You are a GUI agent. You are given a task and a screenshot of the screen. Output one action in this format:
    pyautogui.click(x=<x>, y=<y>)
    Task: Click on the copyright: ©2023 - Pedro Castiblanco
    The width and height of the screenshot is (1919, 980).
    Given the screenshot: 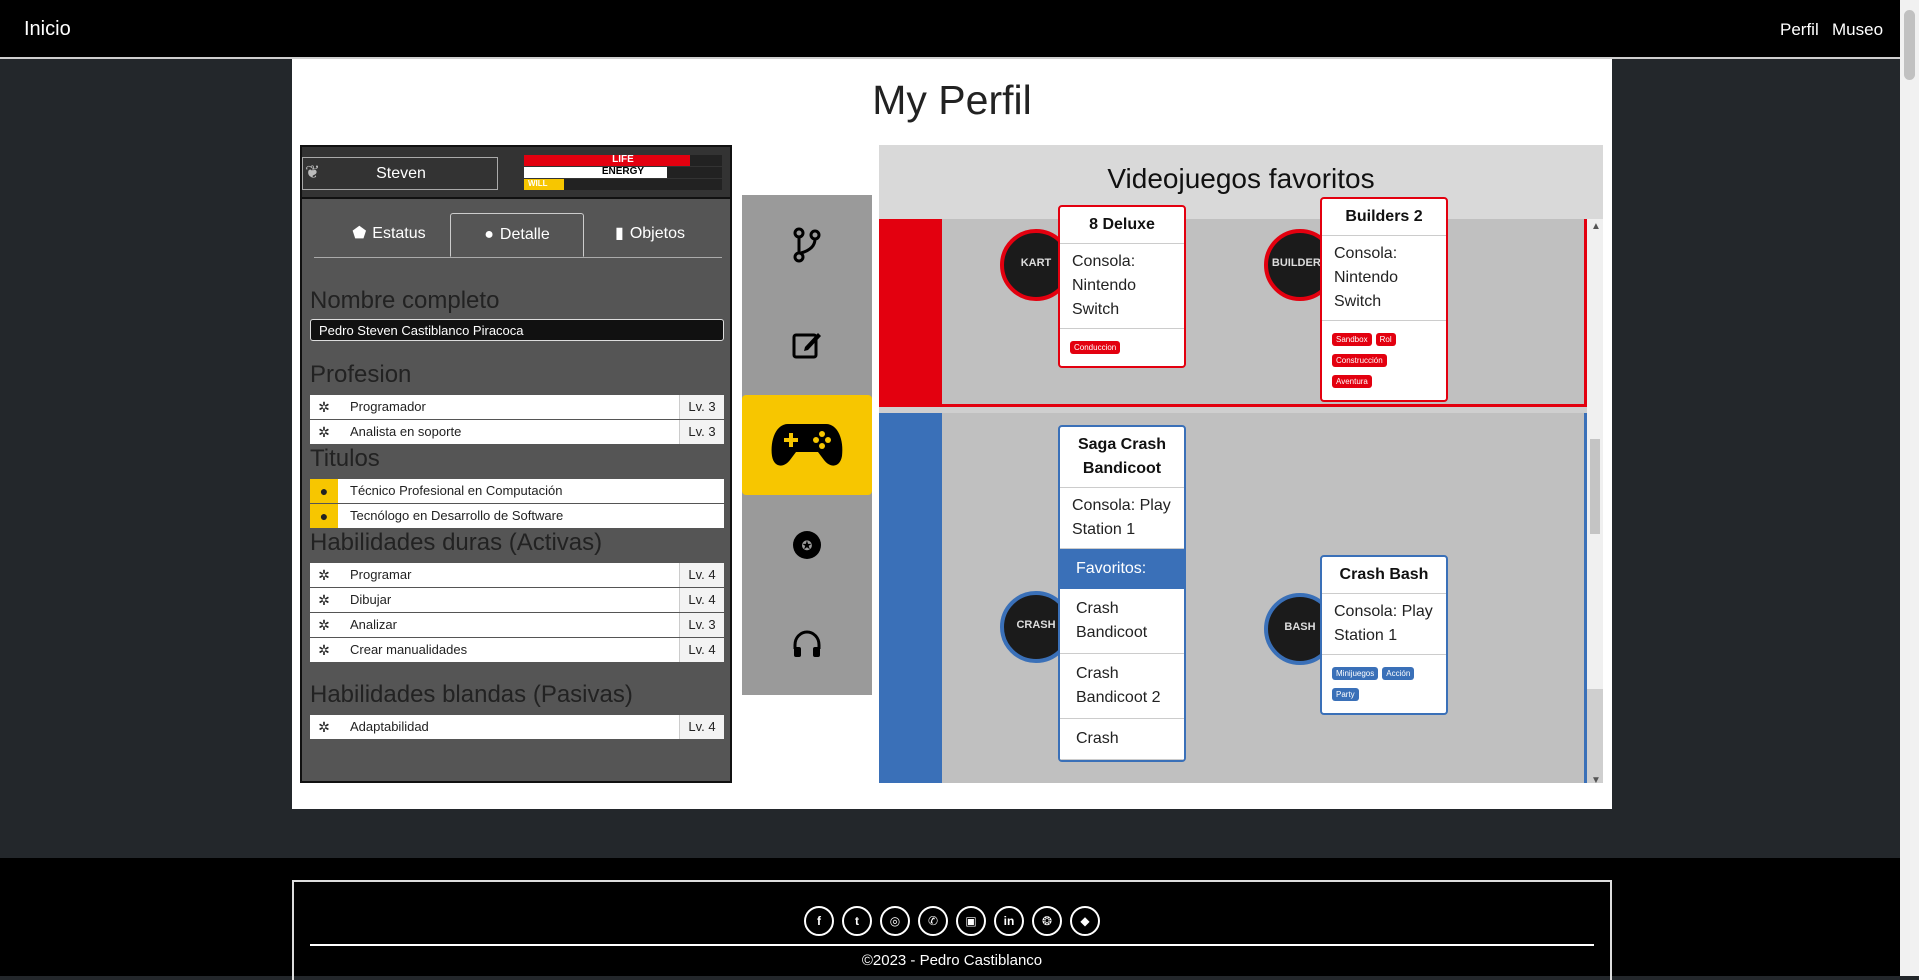 What is the action you would take?
    pyautogui.click(x=952, y=960)
    